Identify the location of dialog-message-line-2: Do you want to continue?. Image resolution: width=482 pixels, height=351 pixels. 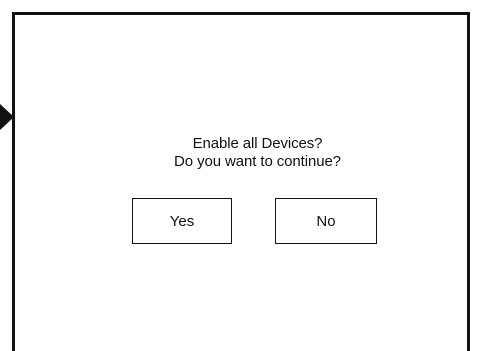
(257, 161).